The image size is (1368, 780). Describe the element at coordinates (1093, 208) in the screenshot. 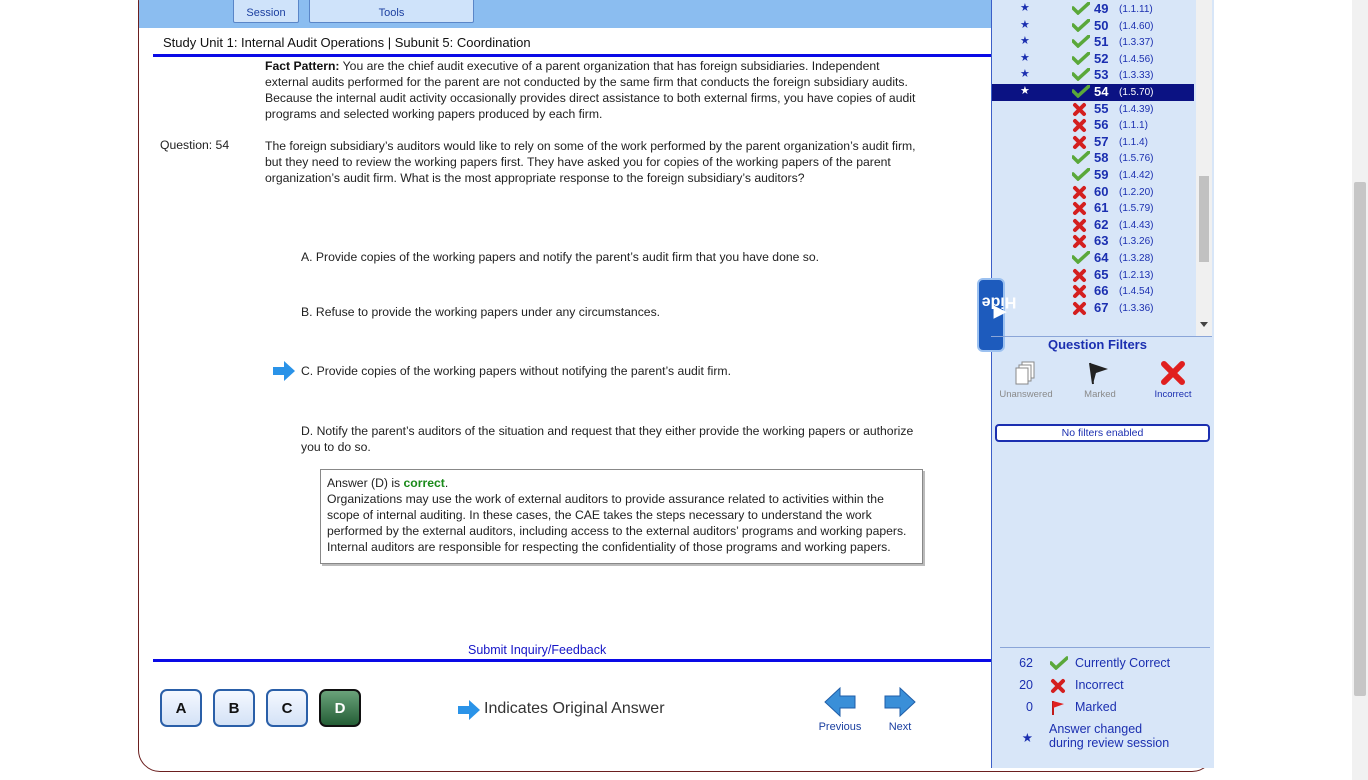

I see `question-list-item: 61 (1.5.79)` at that location.